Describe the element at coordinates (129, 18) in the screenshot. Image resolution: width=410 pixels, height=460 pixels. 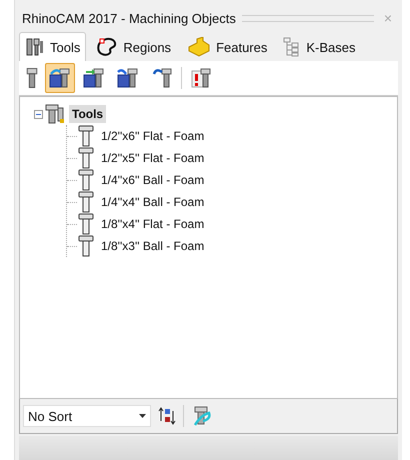
I see `window-title: RhinoCAM 2017 - Machining Objects` at that location.